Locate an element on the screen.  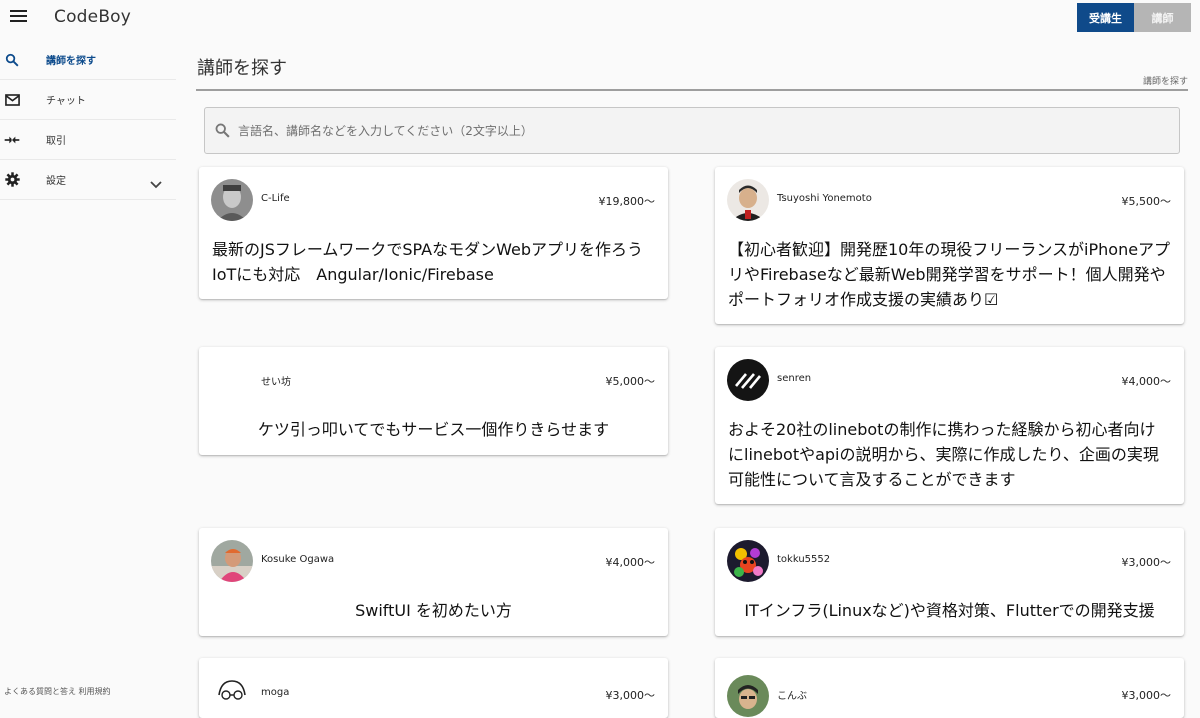
teacher-card: せい坊 ¥5,000〜 ケツ引っ叩いてでもサービス一個作りきらせます is located at coordinates (433, 401).